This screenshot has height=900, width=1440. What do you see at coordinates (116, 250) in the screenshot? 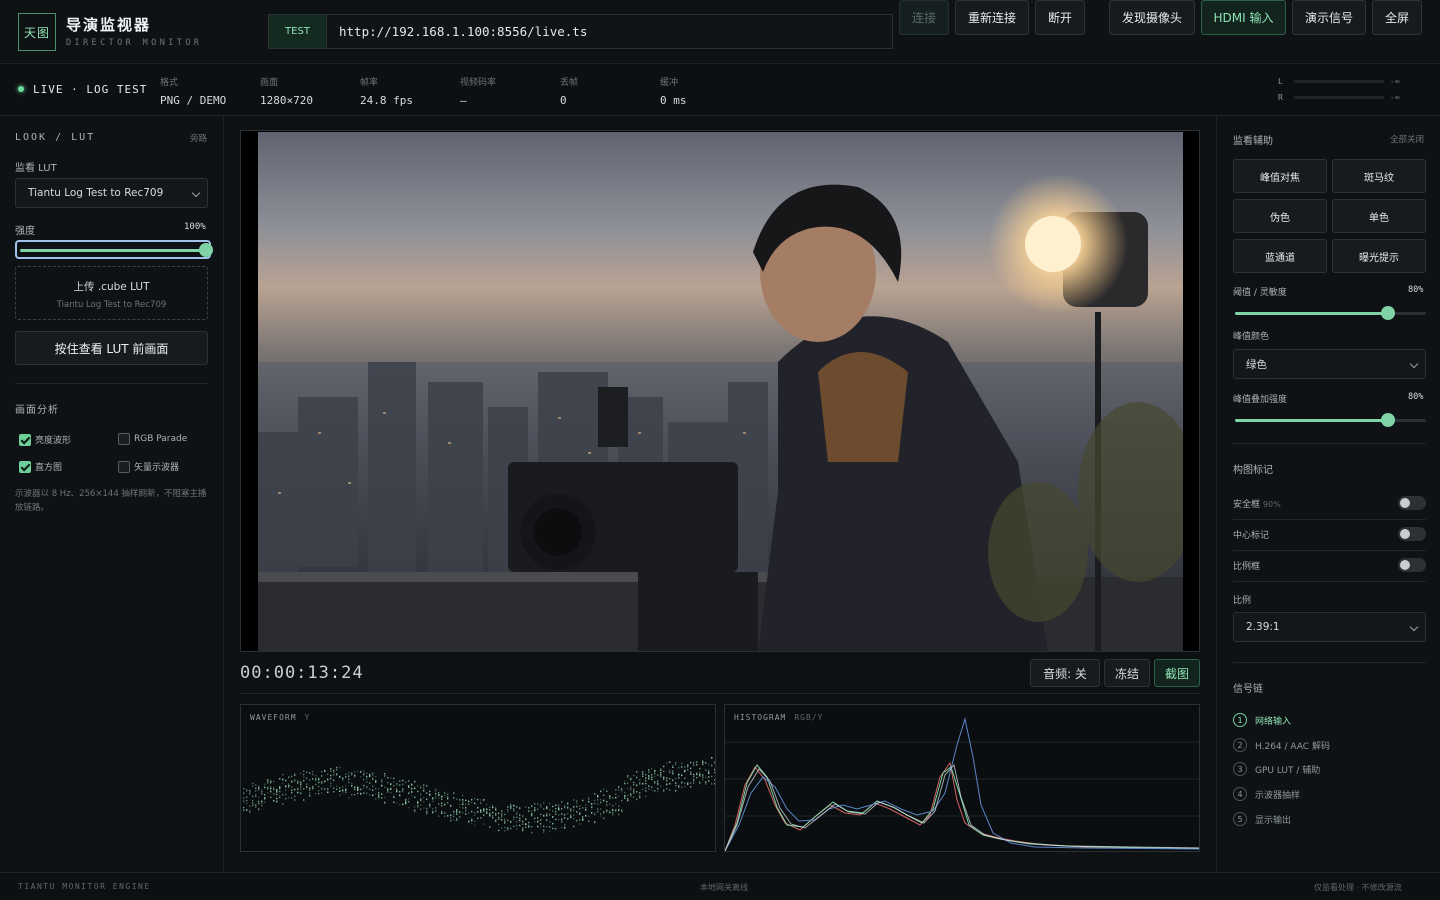
I see `strength-slider` at bounding box center [116, 250].